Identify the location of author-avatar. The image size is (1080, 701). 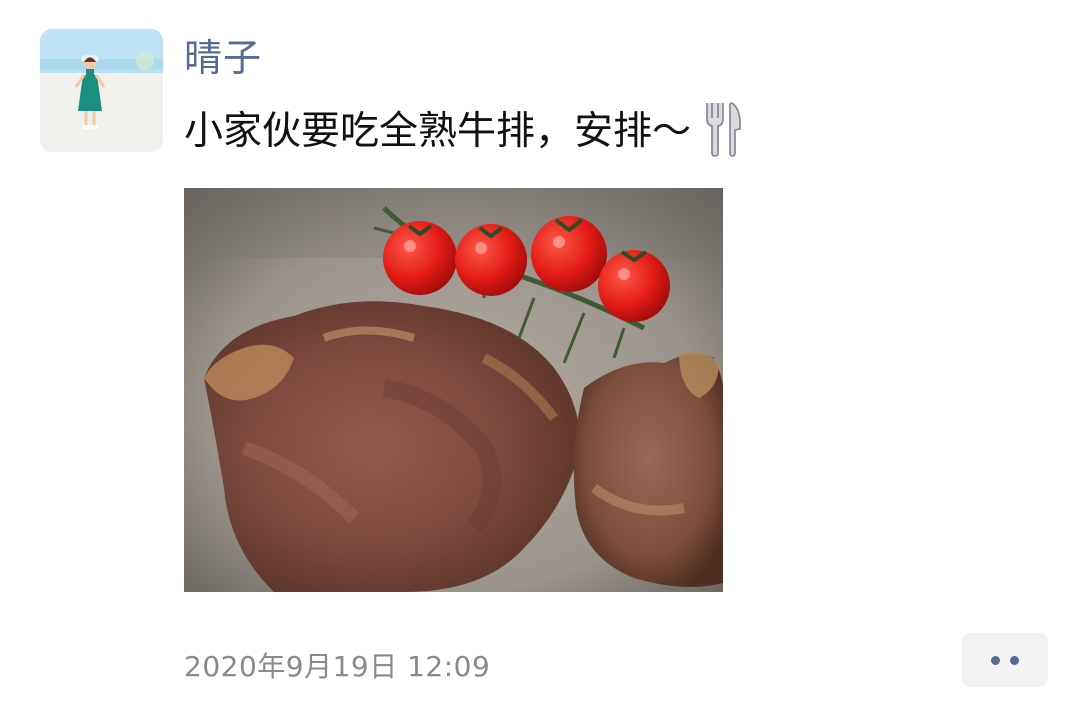
(101, 90).